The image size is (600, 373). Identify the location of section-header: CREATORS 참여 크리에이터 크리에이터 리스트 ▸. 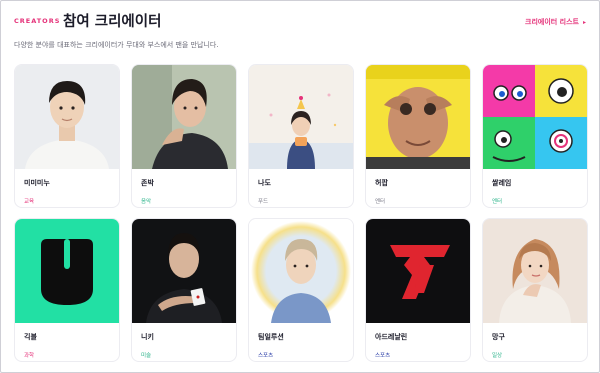
(300, 21).